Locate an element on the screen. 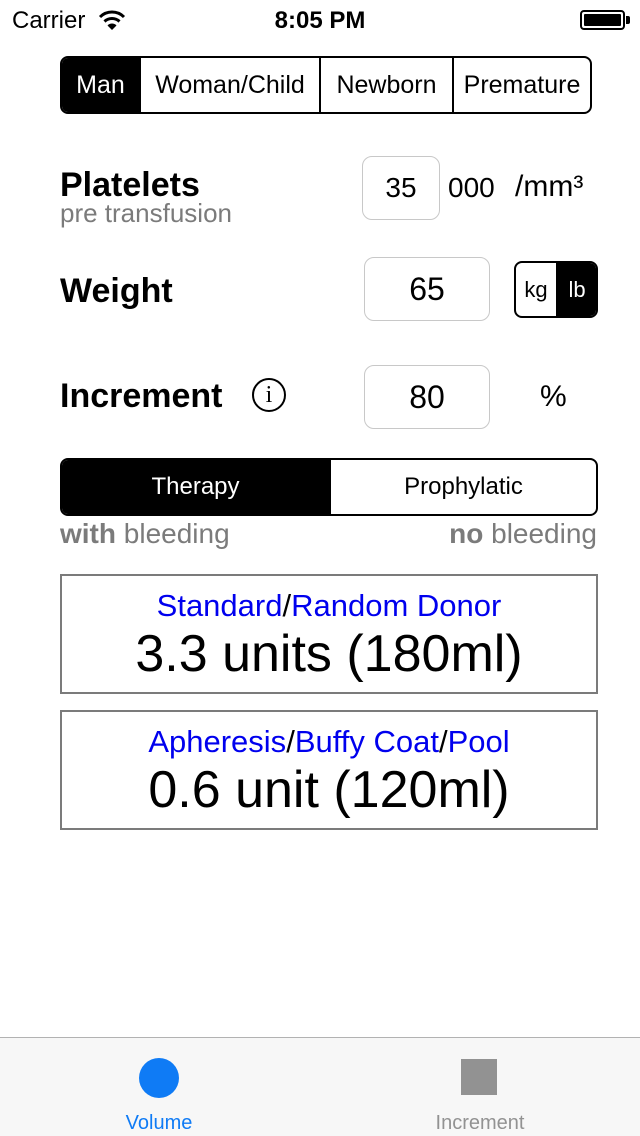  prophylactic-hint: no bleeding is located at coordinates (523, 534).